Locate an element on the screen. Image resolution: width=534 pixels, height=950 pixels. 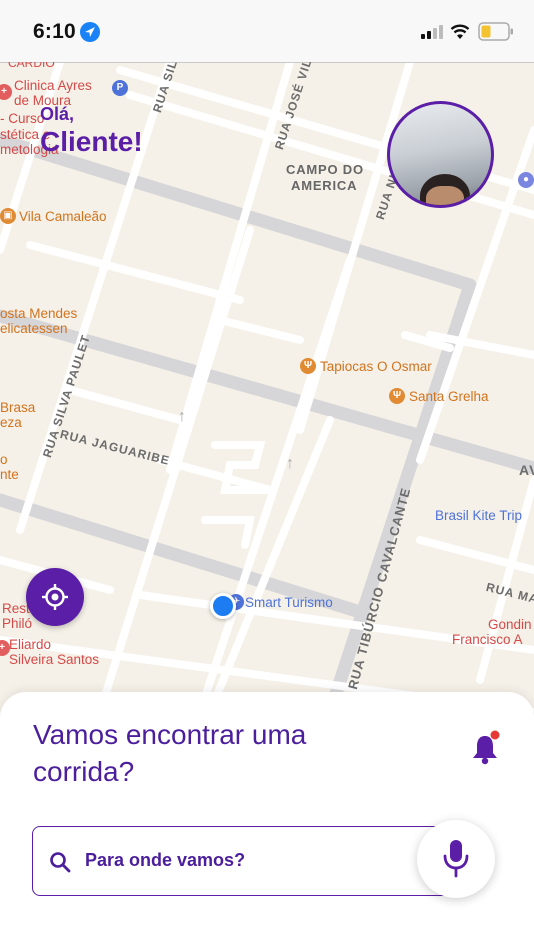
area-label: CAMPO DO is located at coordinates (325, 169).